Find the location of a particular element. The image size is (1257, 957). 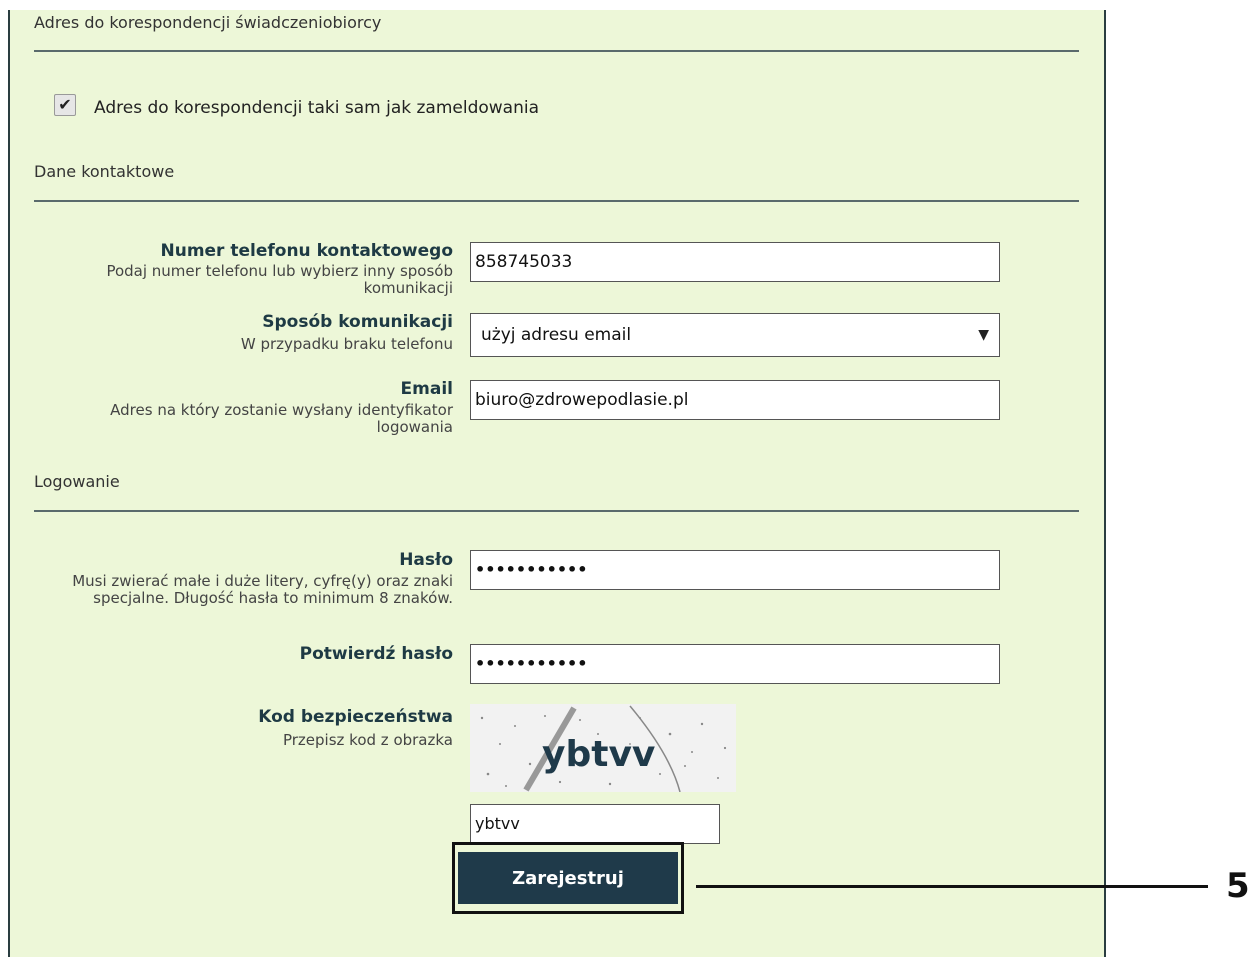

password-input: ••••••••••• is located at coordinates (735, 570).